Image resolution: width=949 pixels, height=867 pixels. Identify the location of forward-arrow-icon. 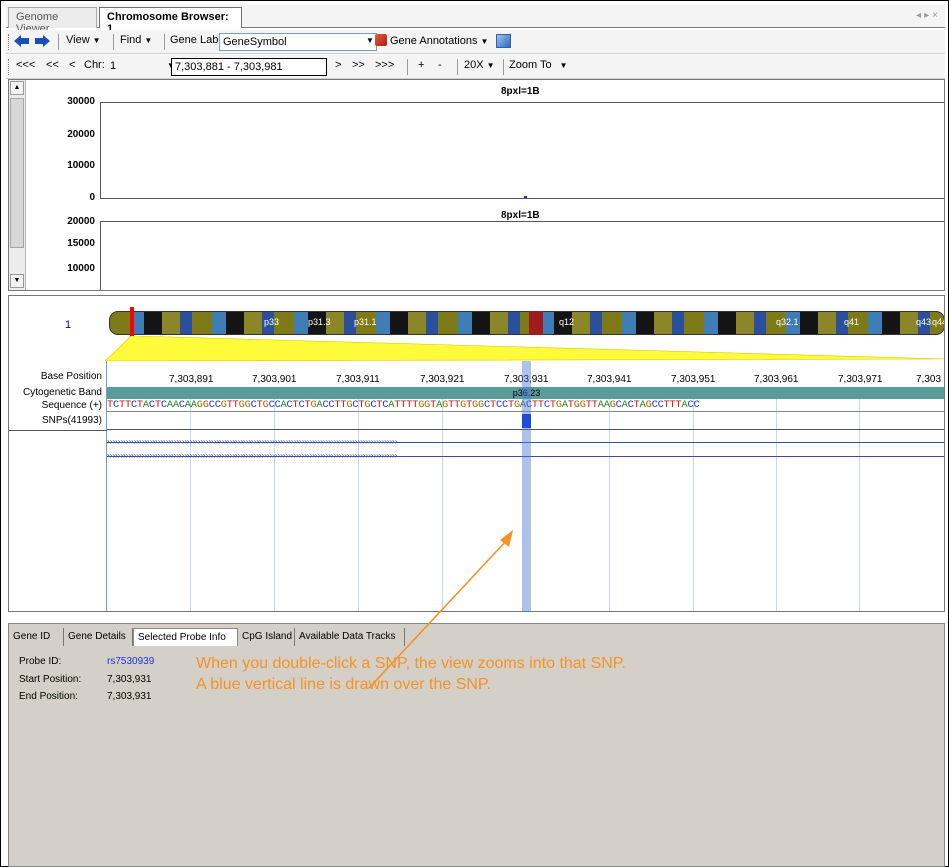
(42, 41).